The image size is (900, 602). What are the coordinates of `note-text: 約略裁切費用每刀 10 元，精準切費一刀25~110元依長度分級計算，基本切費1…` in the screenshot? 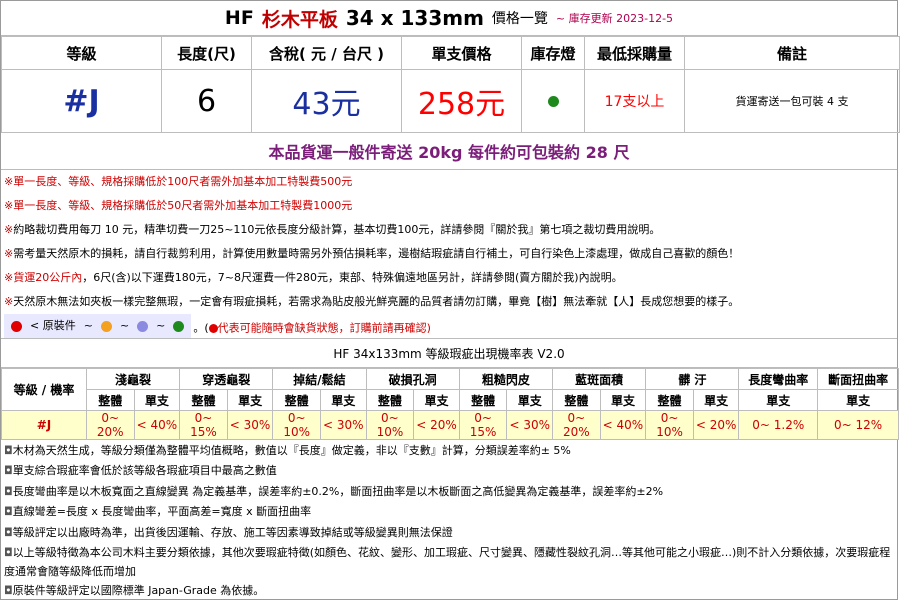 It's located at (337, 229).